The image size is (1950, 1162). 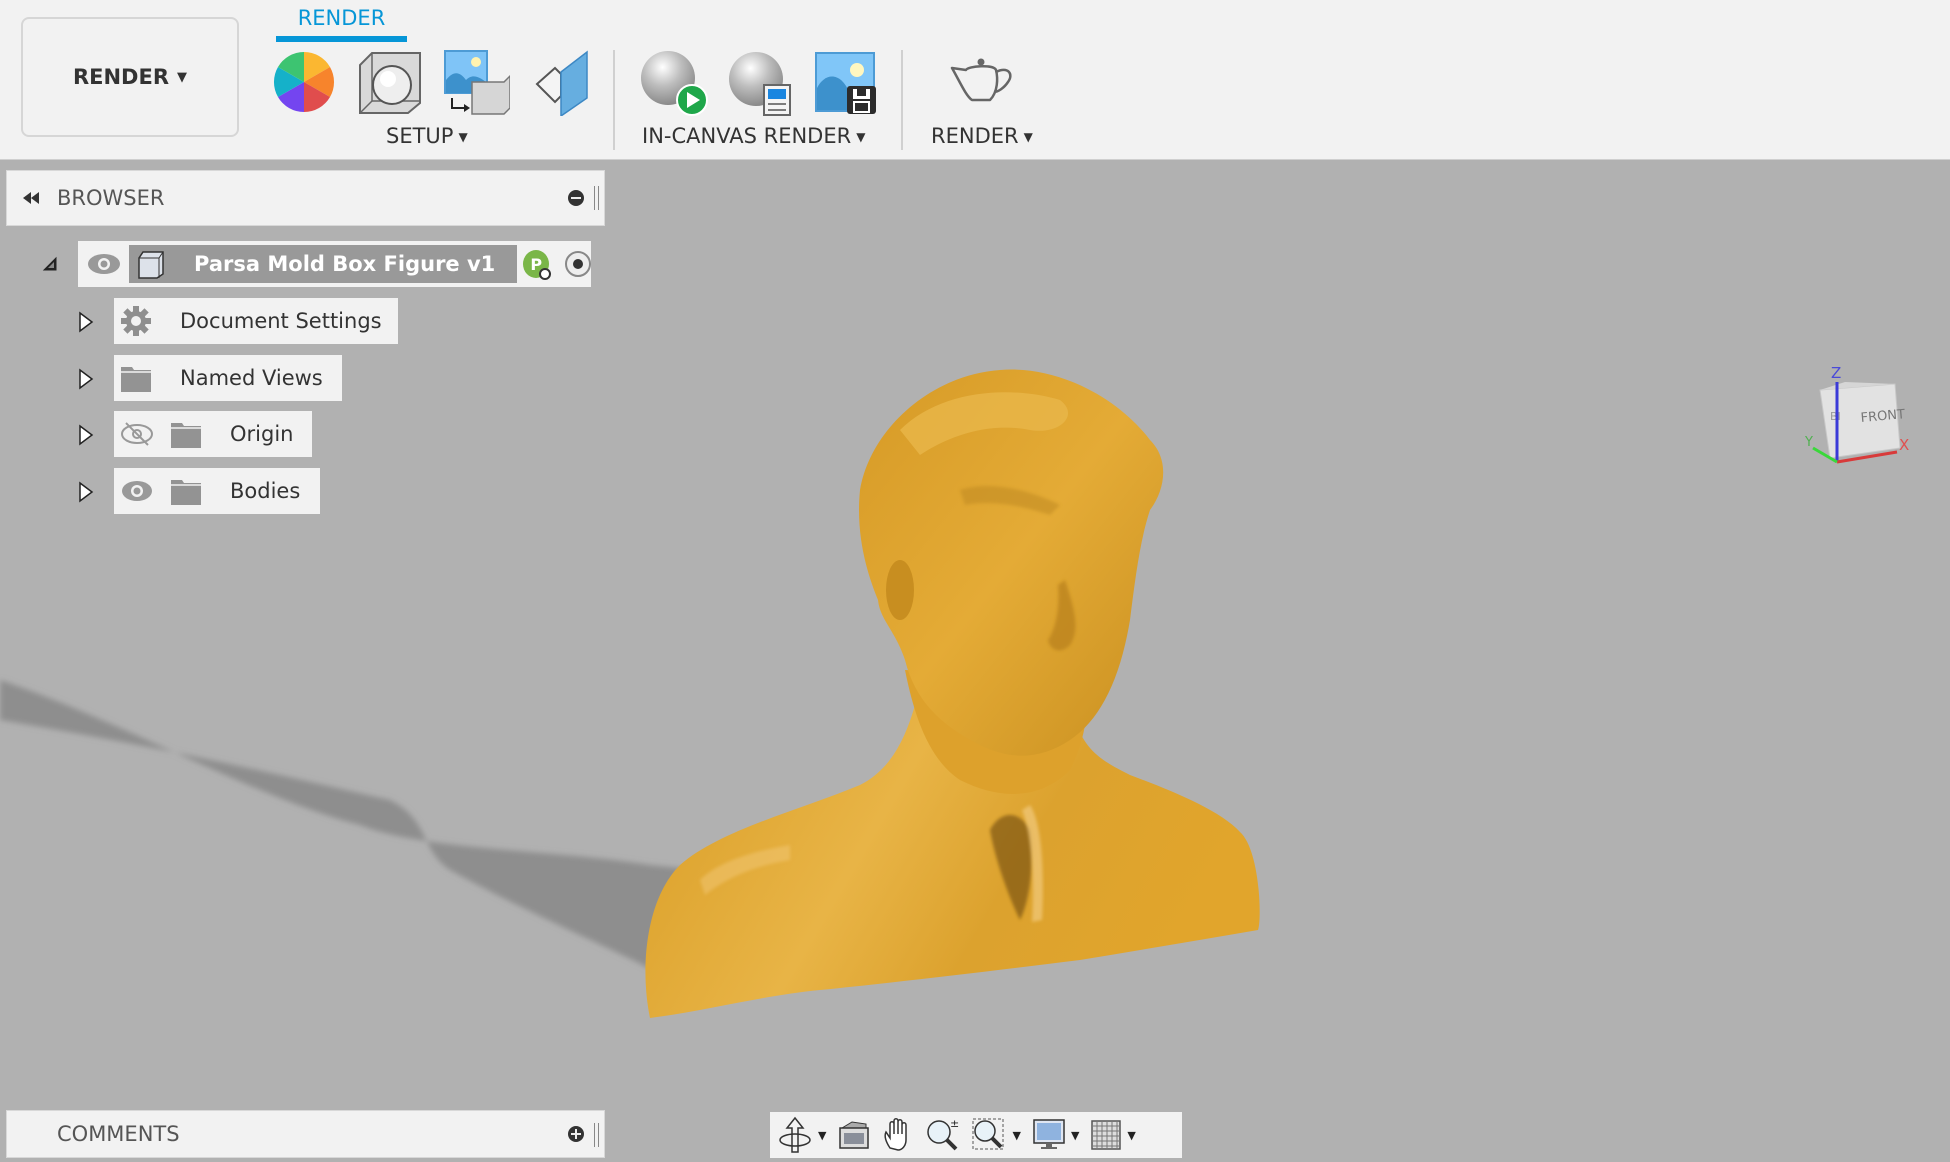 I want to click on in-canvas-render-label: IN-CANVAS RENDER, so click(x=747, y=136).